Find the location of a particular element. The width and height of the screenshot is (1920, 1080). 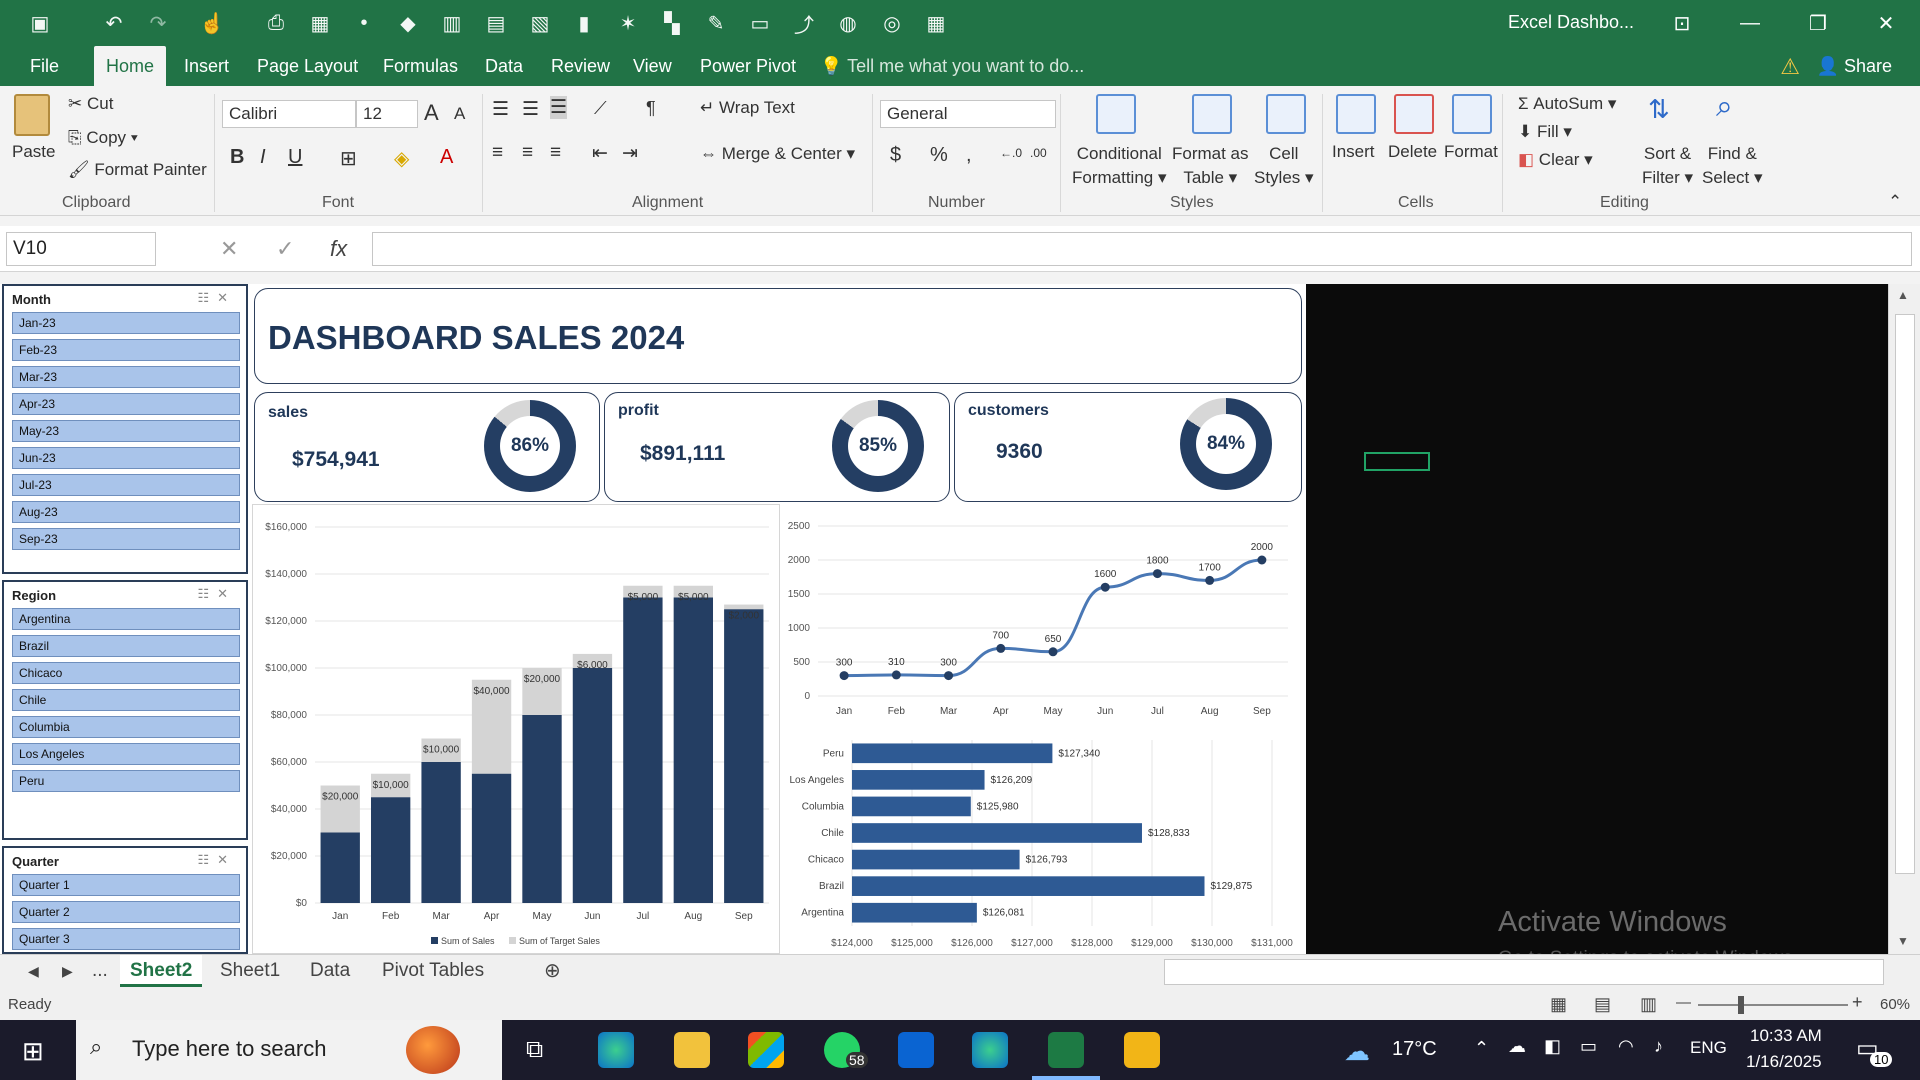

globe-icon: ◍ is located at coordinates (848, 23).